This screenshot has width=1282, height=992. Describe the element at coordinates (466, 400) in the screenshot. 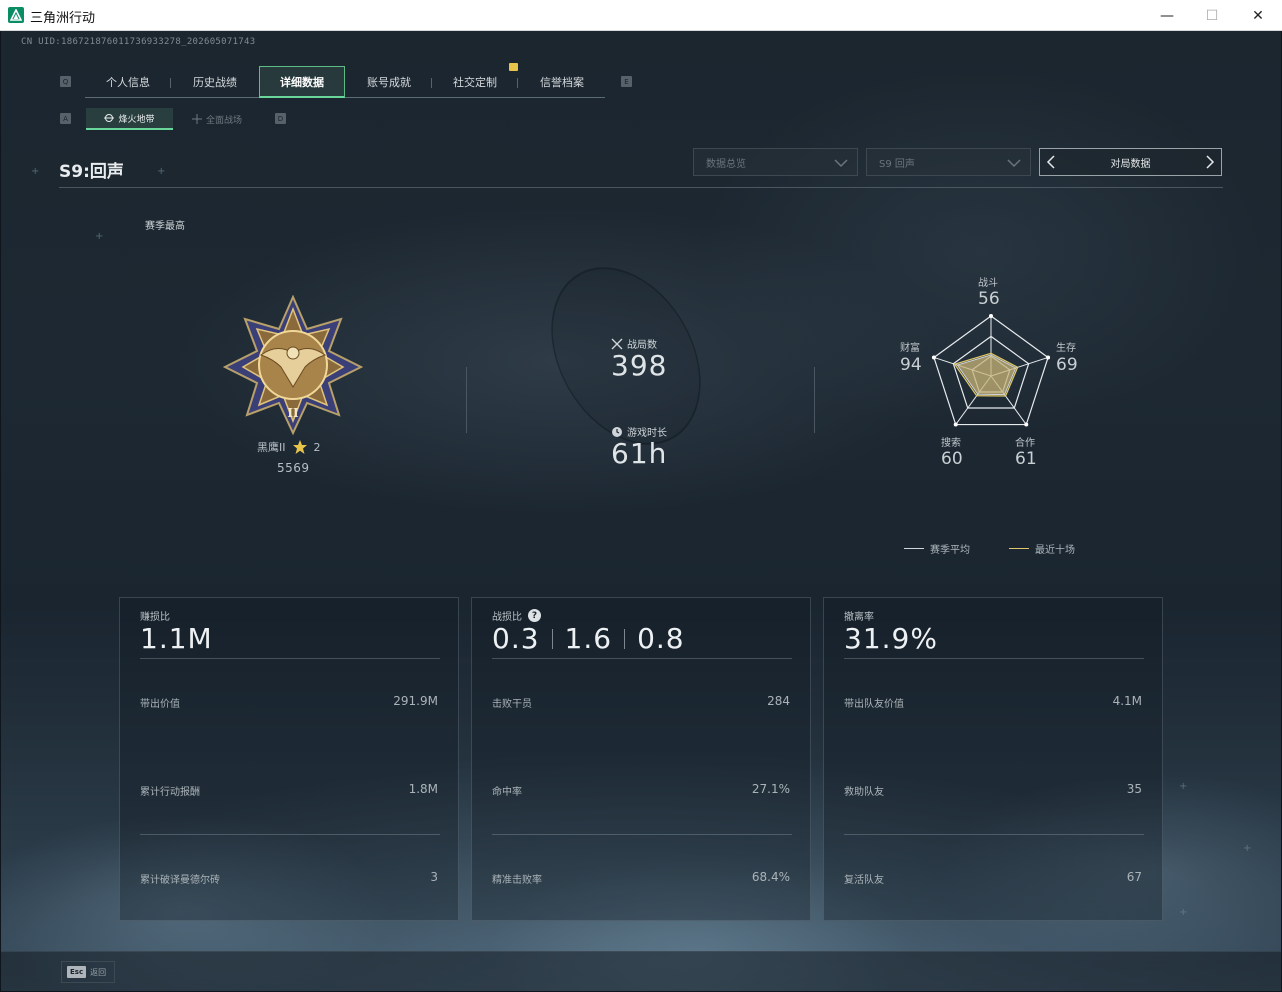

I see `section-divider` at that location.